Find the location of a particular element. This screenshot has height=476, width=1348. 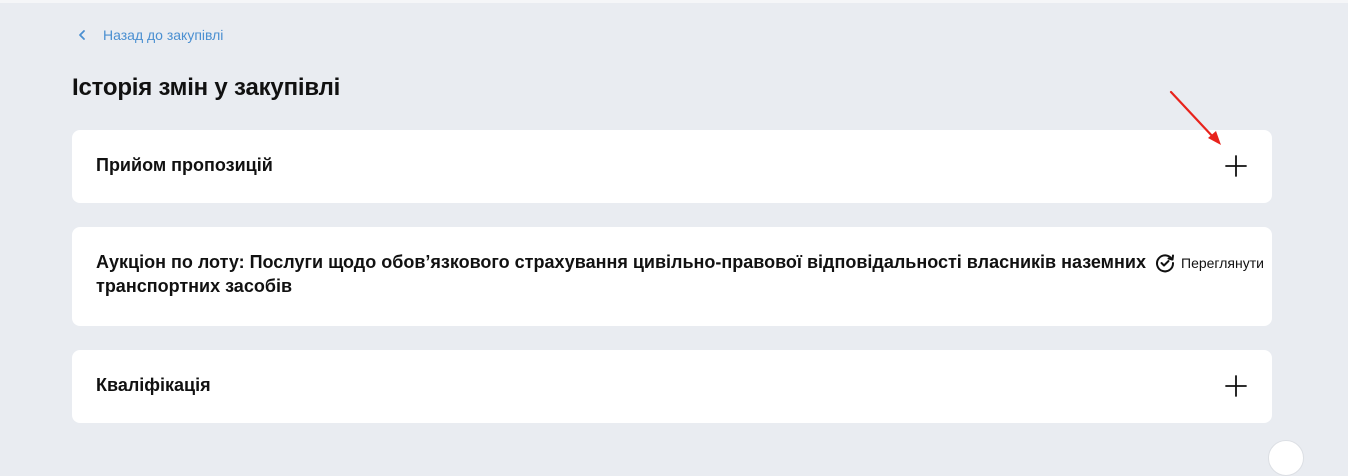

view-button-label: Переглянути is located at coordinates (1222, 263).